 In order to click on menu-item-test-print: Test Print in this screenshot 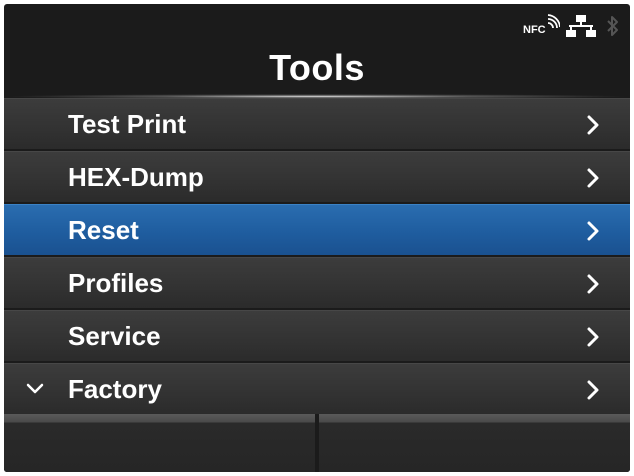, I will do `click(317, 123)`.